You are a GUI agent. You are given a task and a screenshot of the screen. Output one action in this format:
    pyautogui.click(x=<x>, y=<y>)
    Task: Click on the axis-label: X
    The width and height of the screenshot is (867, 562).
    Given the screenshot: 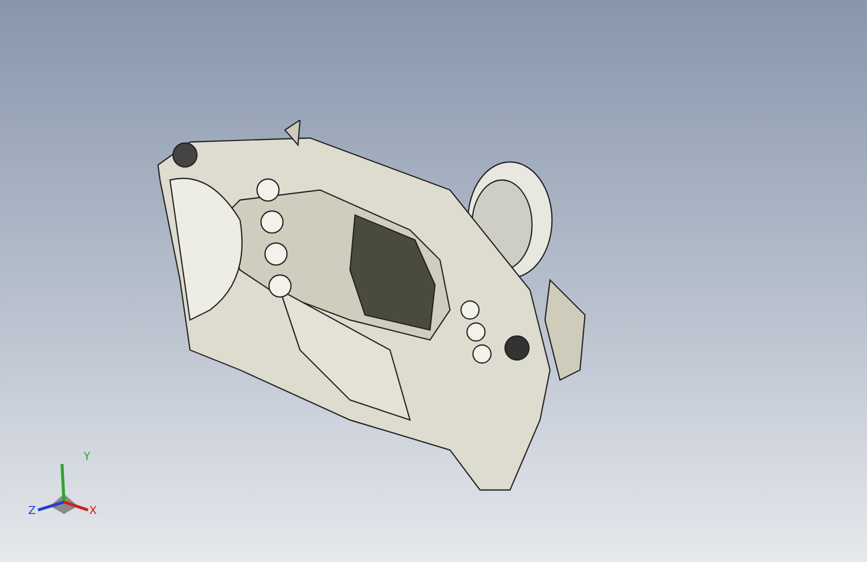 What is the action you would take?
    pyautogui.click(x=93, y=510)
    